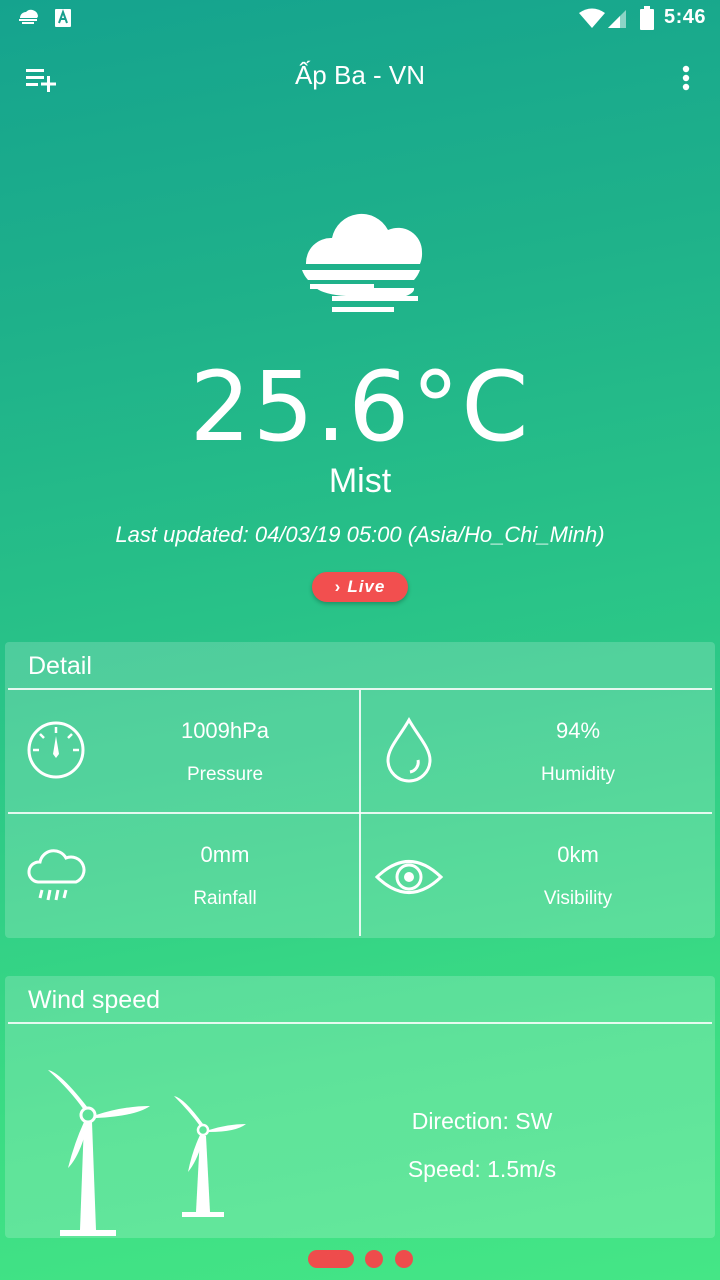  I want to click on rainfall-label: Rainfall, so click(225, 898).